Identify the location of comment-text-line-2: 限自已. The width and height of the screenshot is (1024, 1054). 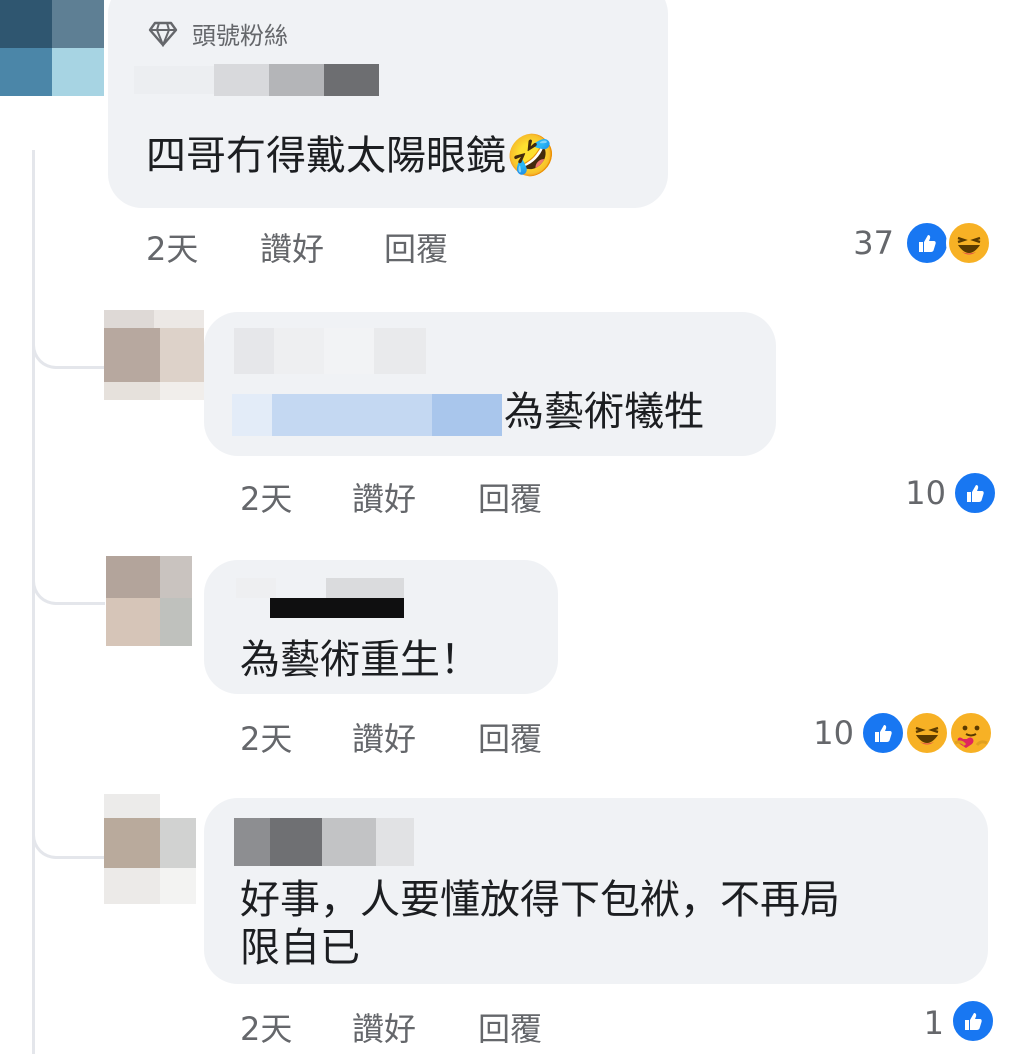
(300, 948).